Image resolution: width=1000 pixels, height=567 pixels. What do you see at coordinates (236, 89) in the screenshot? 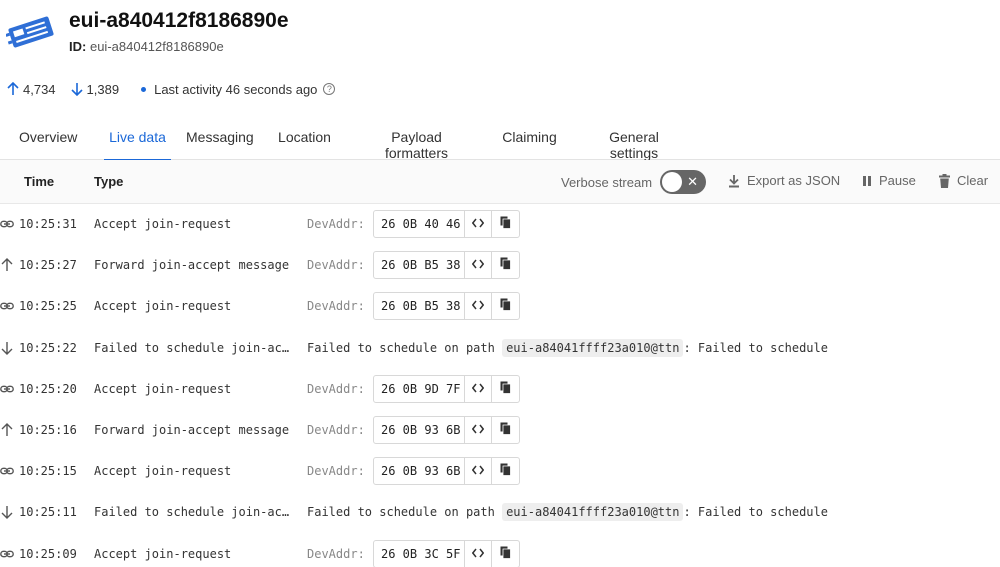
I see `last-activity: Last activity 46 seconds ago` at bounding box center [236, 89].